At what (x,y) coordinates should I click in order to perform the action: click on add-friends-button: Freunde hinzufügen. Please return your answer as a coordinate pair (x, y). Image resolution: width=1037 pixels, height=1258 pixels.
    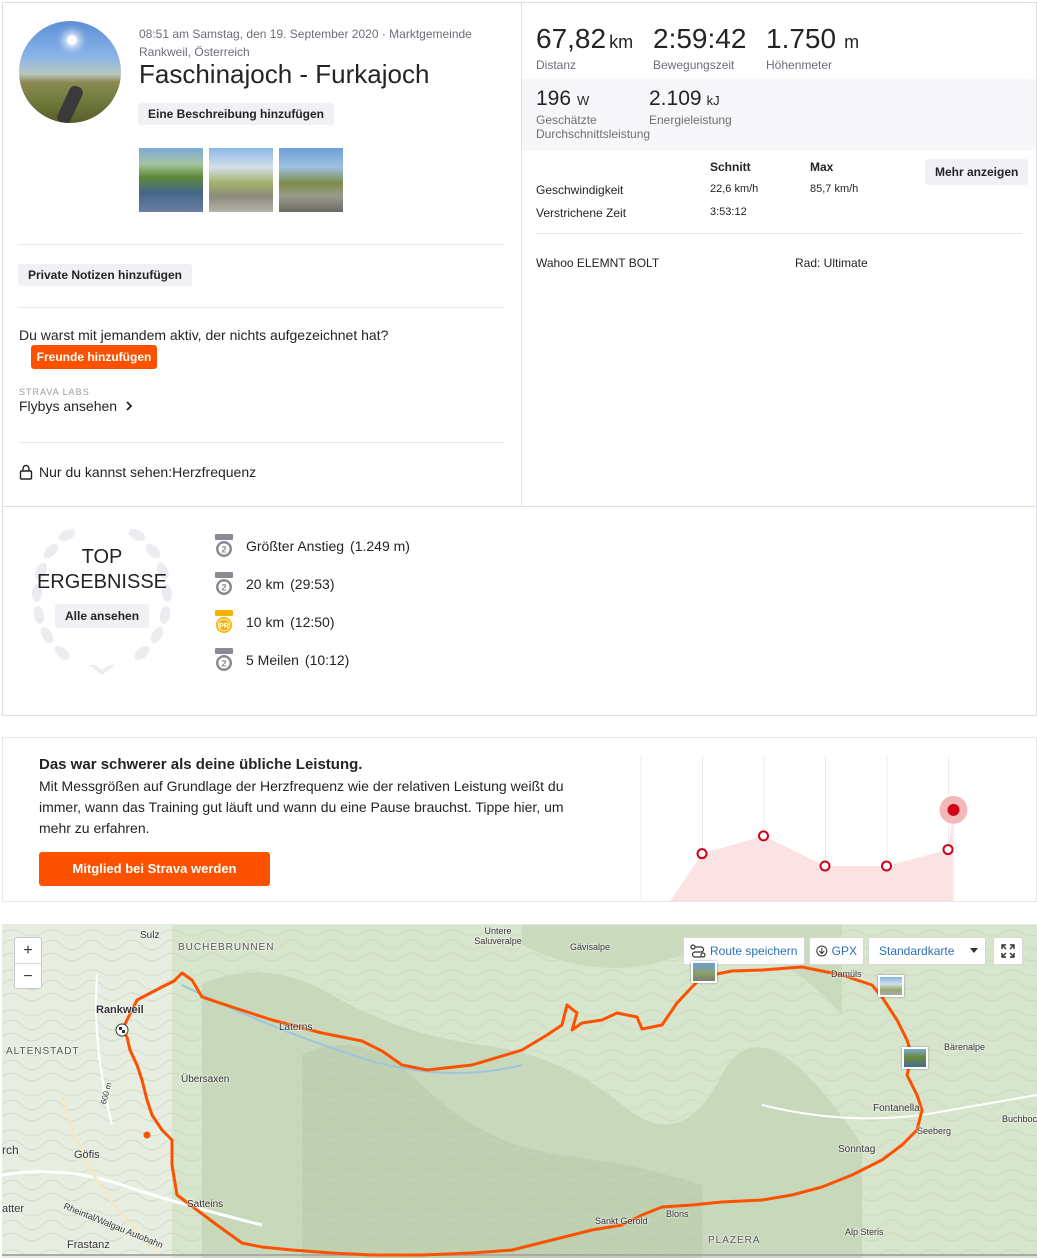
    Looking at the image, I should click on (94, 357).